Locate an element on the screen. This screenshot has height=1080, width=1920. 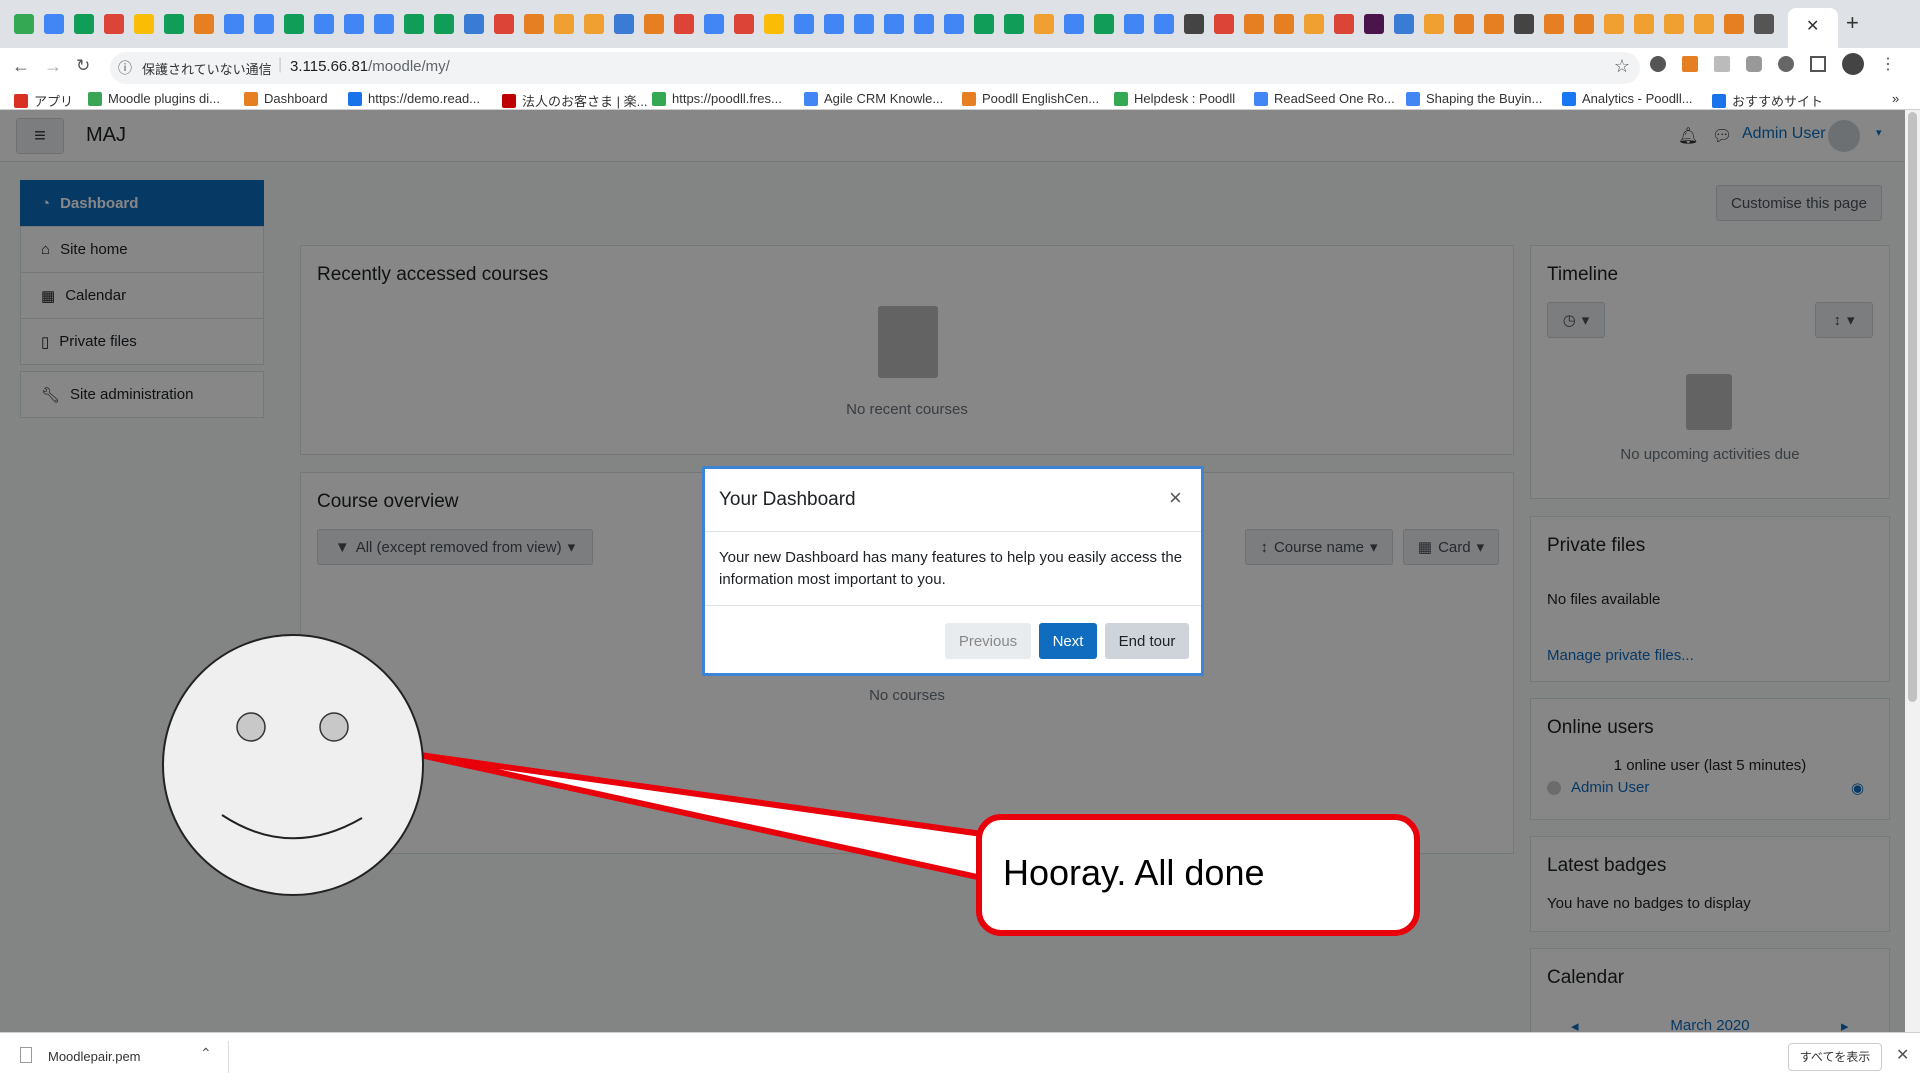
file-icon is located at coordinates (26, 1055).